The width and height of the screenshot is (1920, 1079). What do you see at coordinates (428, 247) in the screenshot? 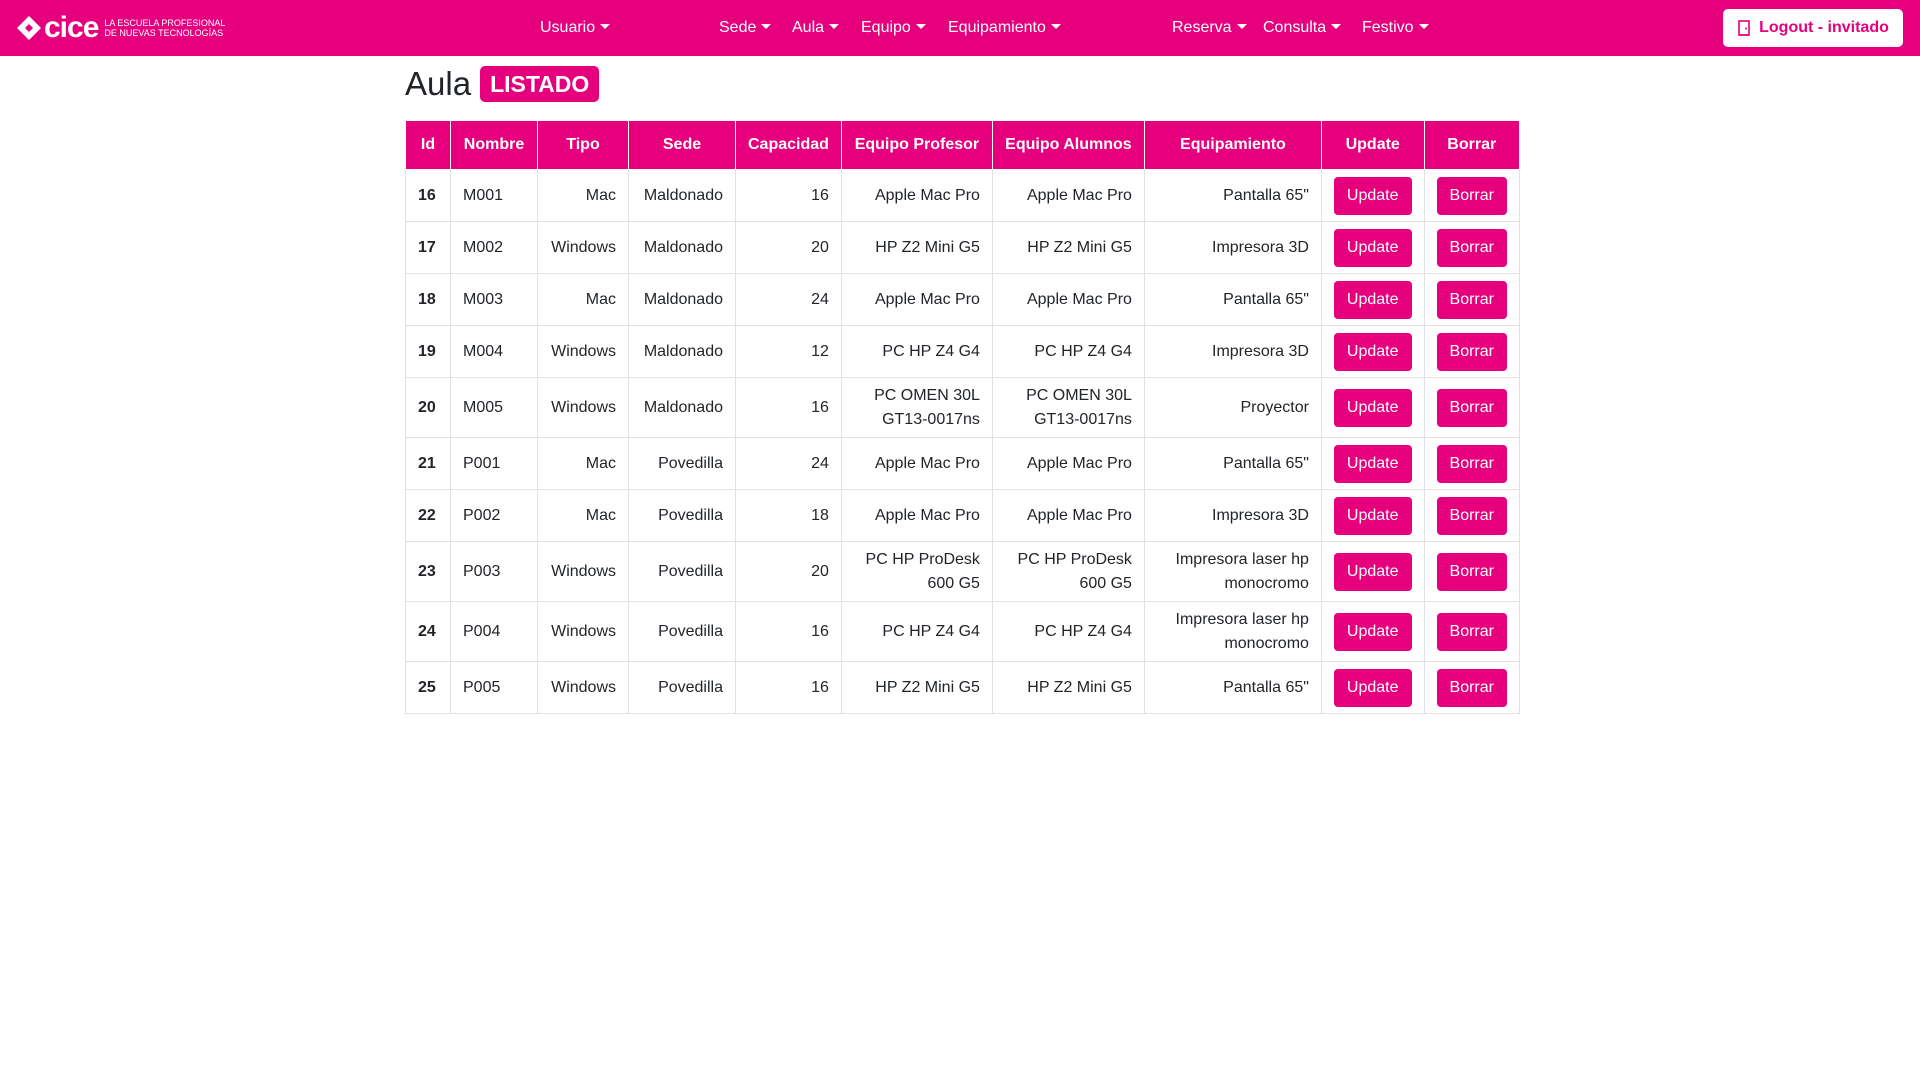
I see `cell-id: 17` at bounding box center [428, 247].